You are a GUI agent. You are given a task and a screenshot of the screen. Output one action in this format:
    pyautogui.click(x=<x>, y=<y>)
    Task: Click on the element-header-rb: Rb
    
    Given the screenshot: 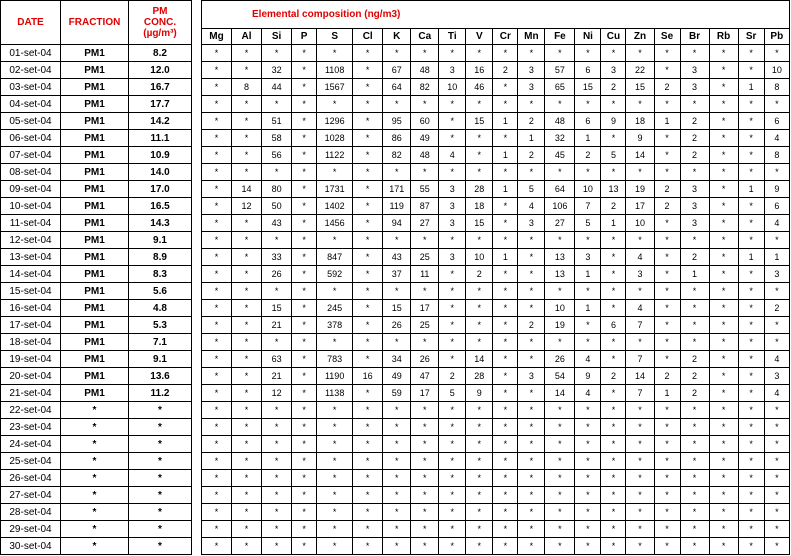 What is the action you would take?
    pyautogui.click(x=723, y=36)
    